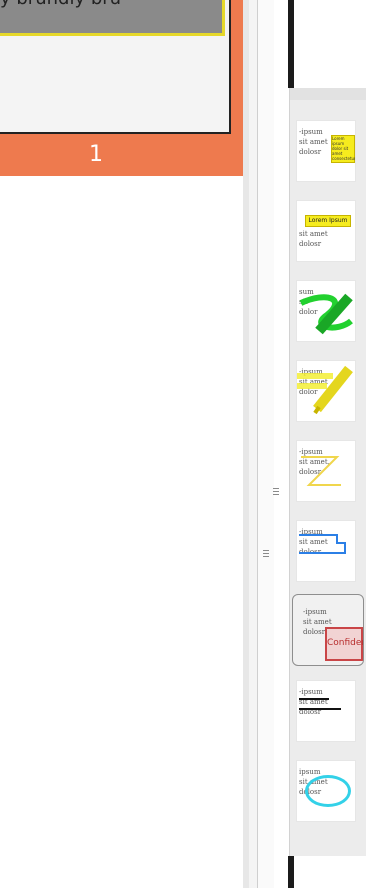 Image resolution: width=366 pixels, height=888 pixels. What do you see at coordinates (328, 94) in the screenshot?
I see `panel-header` at bounding box center [328, 94].